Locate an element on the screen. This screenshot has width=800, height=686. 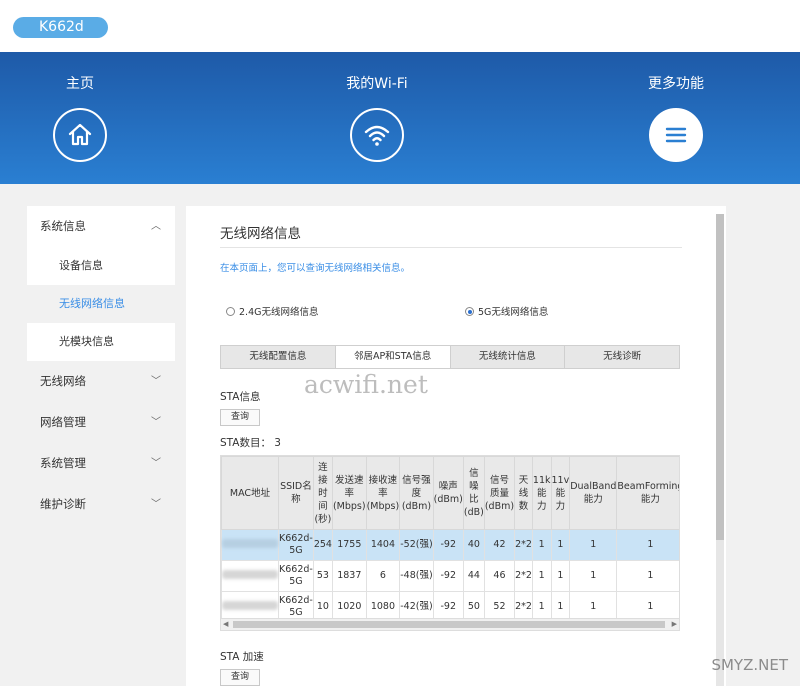
table-header-cell: 11k 能力 is located at coordinates (541, 493).